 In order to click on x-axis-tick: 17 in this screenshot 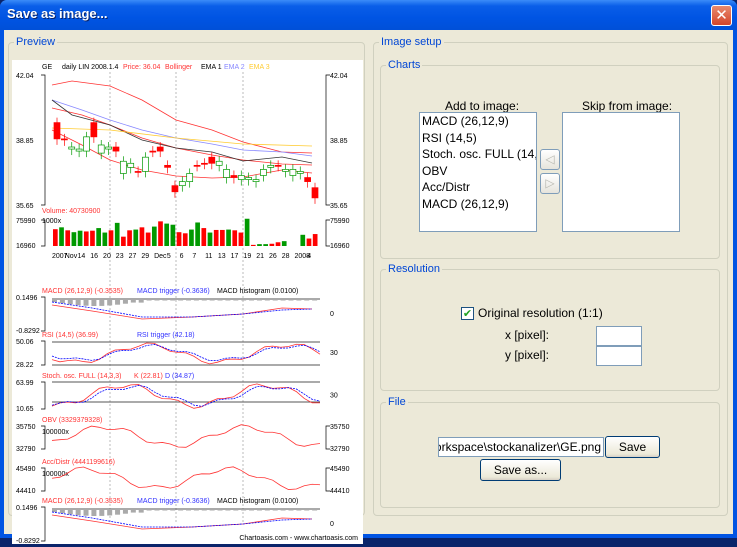, I will do `click(235, 256)`.